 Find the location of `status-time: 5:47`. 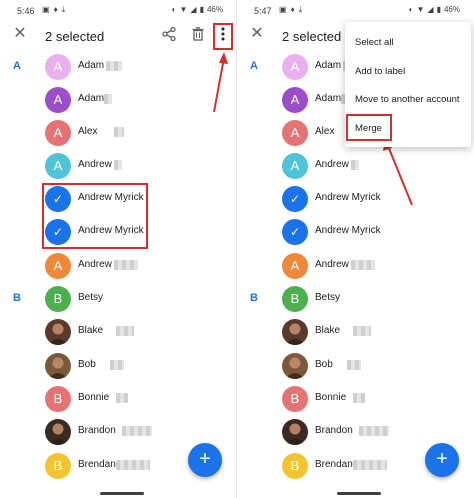

status-time: 5:47 is located at coordinates (263, 11).